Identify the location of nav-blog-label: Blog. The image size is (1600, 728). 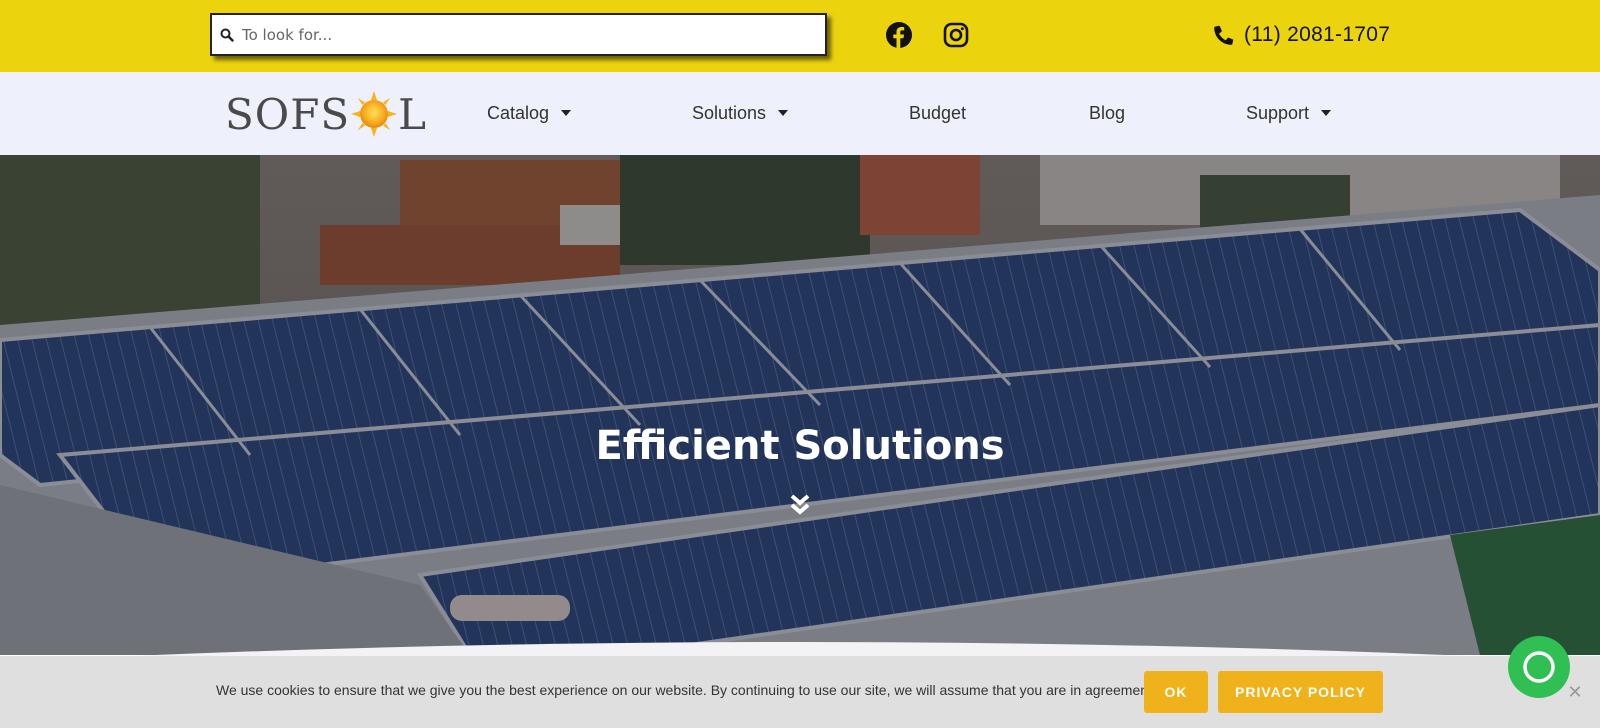
(1107, 112).